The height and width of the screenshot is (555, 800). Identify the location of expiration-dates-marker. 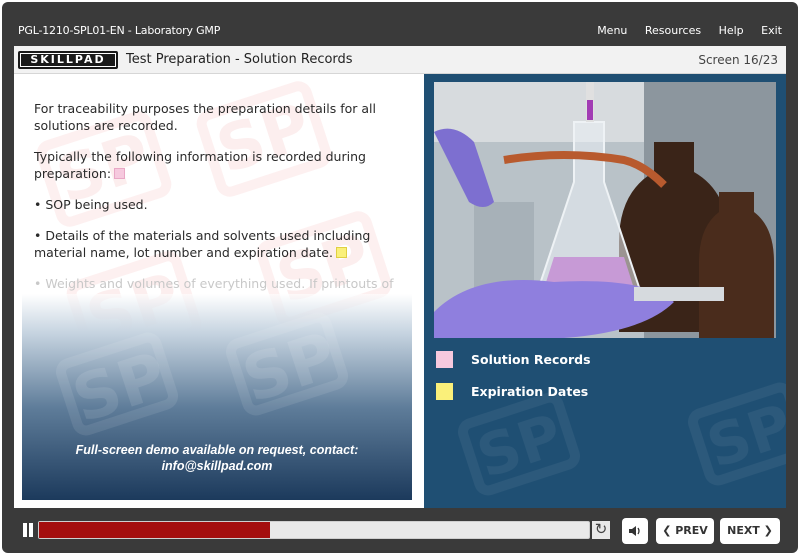
(341, 252).